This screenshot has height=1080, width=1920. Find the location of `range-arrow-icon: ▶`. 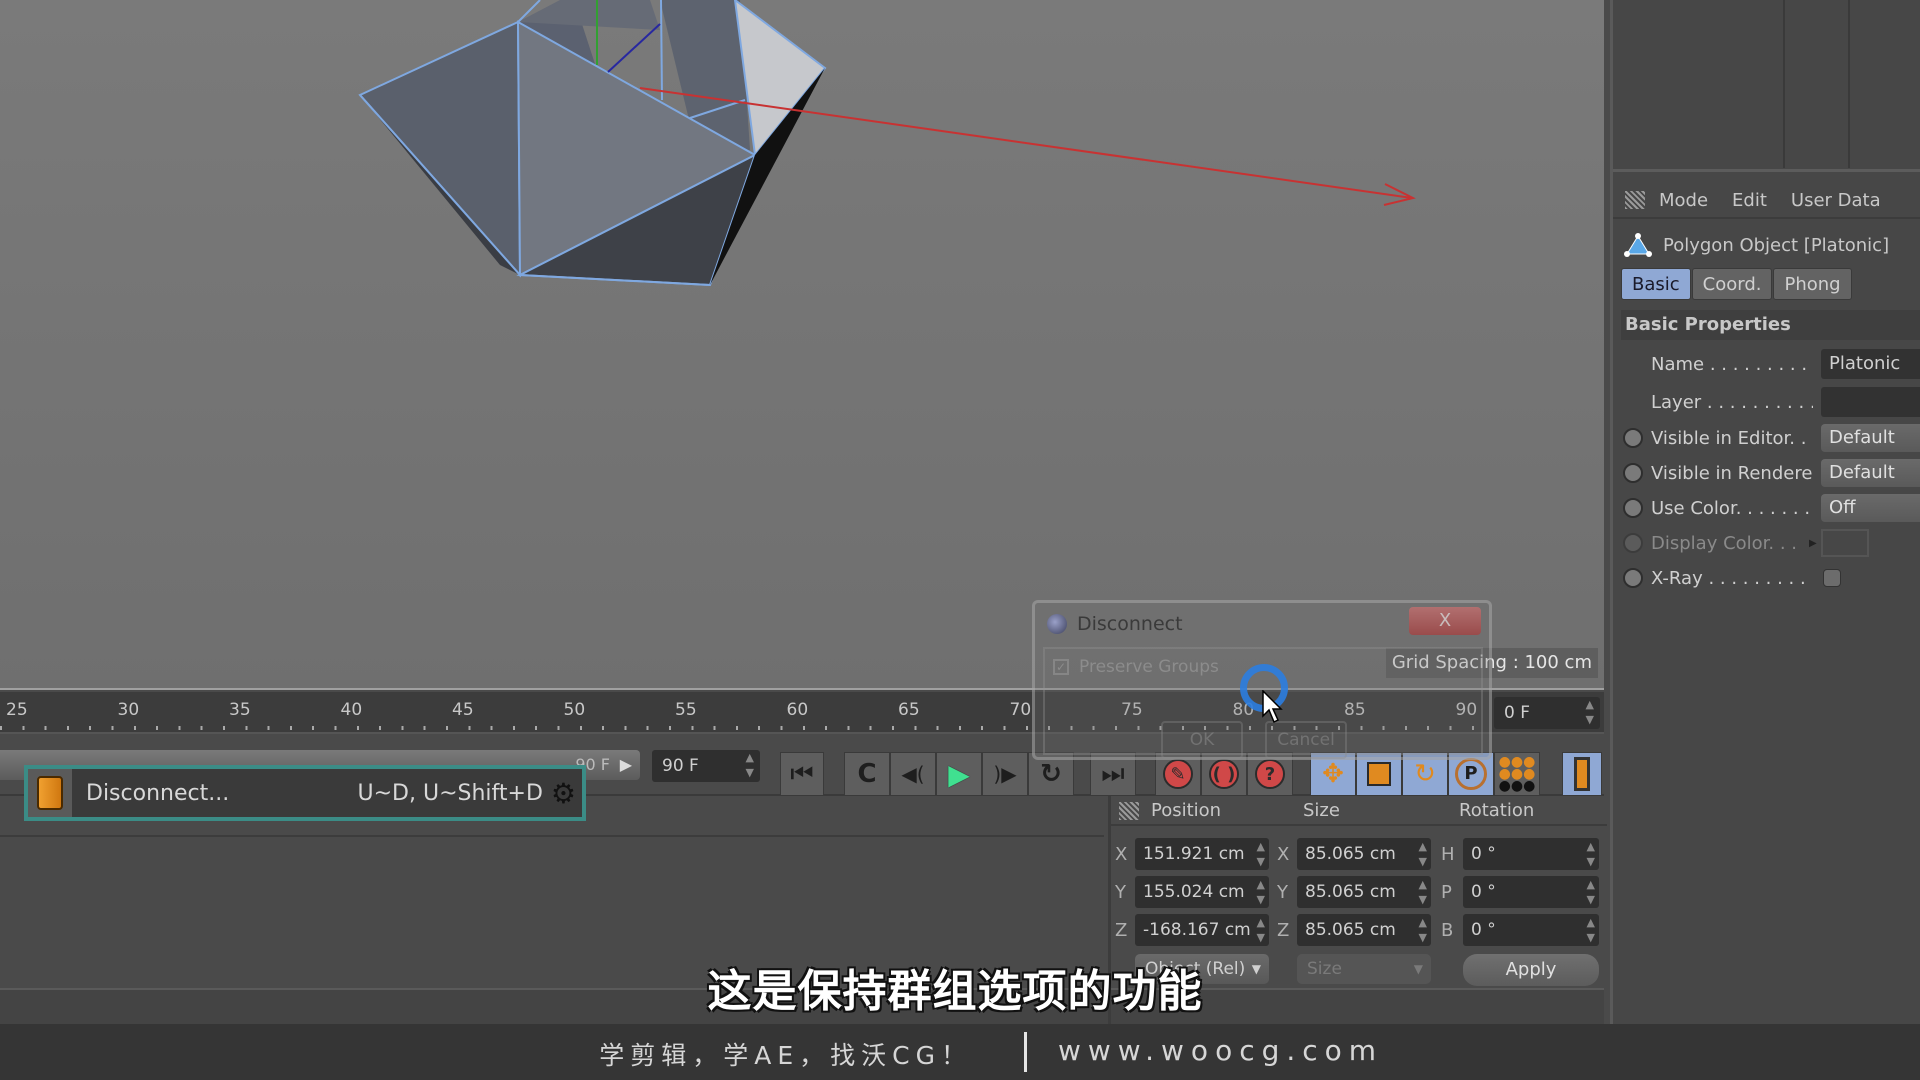

range-arrow-icon: ▶ is located at coordinates (626, 765).